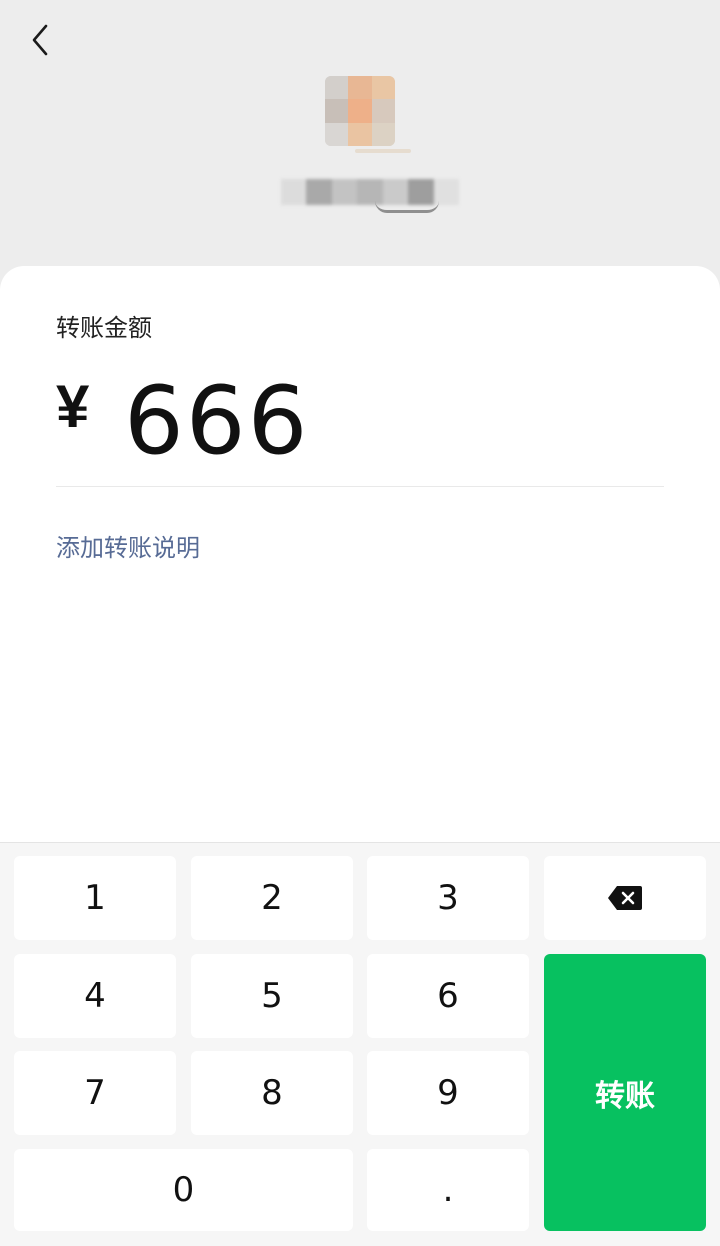 The width and height of the screenshot is (720, 1246). What do you see at coordinates (272, 898) in the screenshot?
I see `key-2: 2` at bounding box center [272, 898].